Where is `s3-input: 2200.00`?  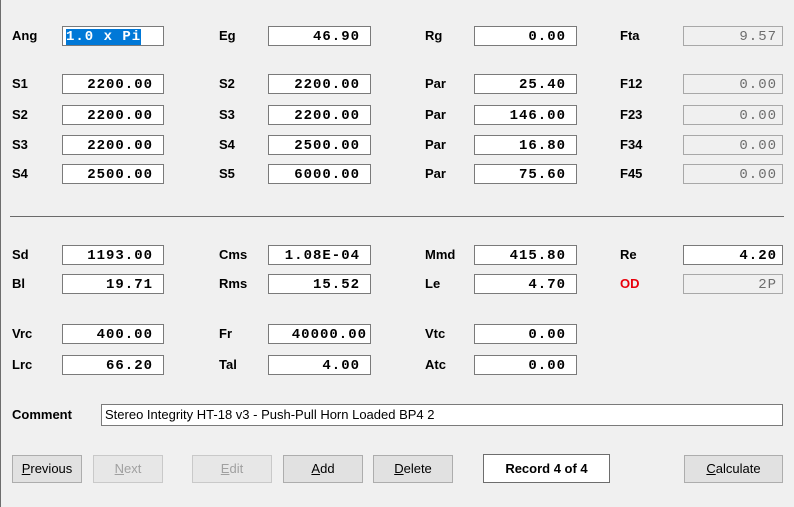 s3-input: 2200.00 is located at coordinates (319, 115).